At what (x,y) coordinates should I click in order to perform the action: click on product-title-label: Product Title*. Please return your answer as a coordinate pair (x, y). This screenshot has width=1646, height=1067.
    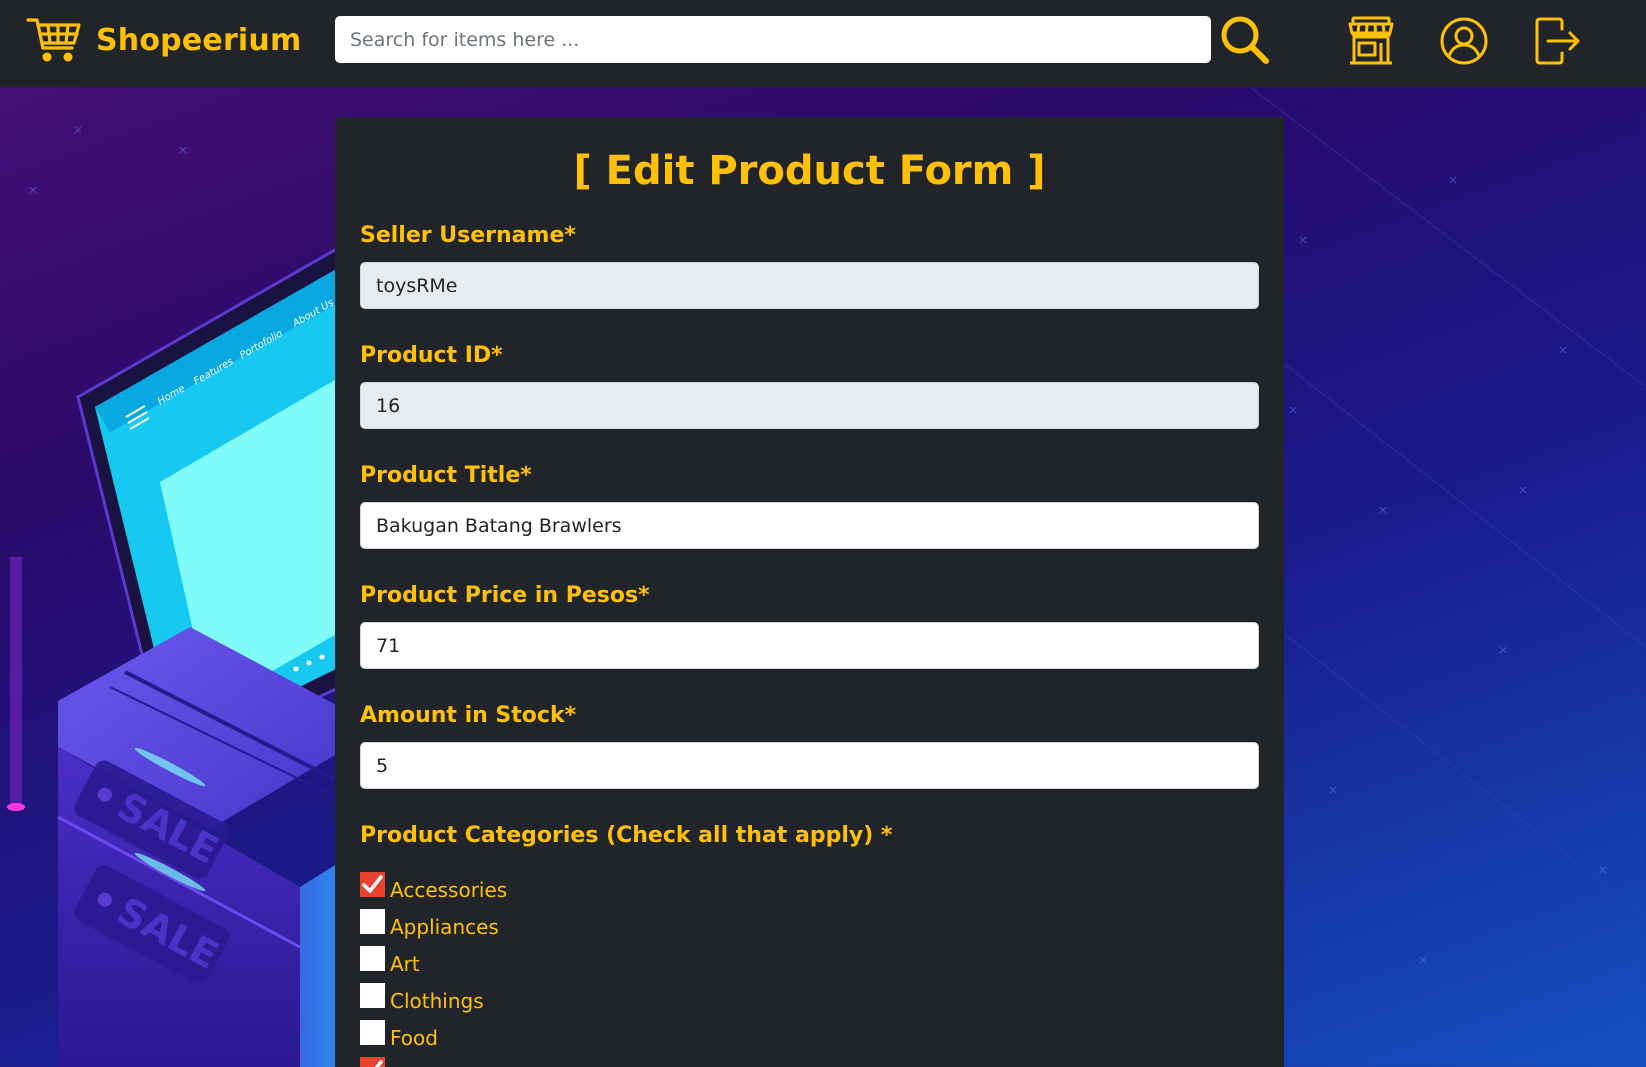
    Looking at the image, I should click on (446, 475).